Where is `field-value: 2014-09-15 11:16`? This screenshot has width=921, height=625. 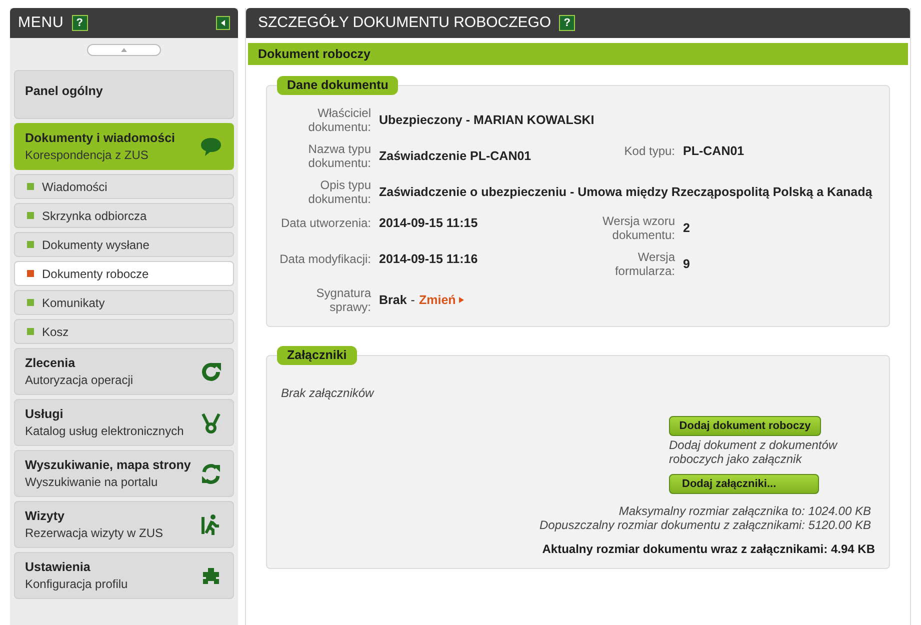
field-value: 2014-09-15 11:16 is located at coordinates (428, 259).